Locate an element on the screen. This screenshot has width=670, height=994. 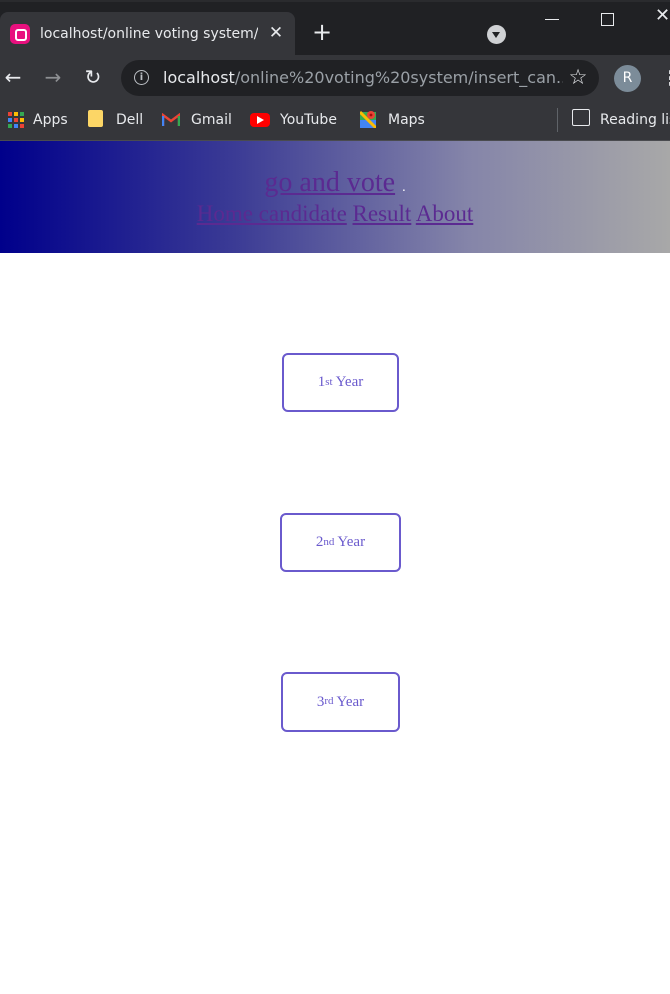
wamp-favicon-icon is located at coordinates (20, 34).